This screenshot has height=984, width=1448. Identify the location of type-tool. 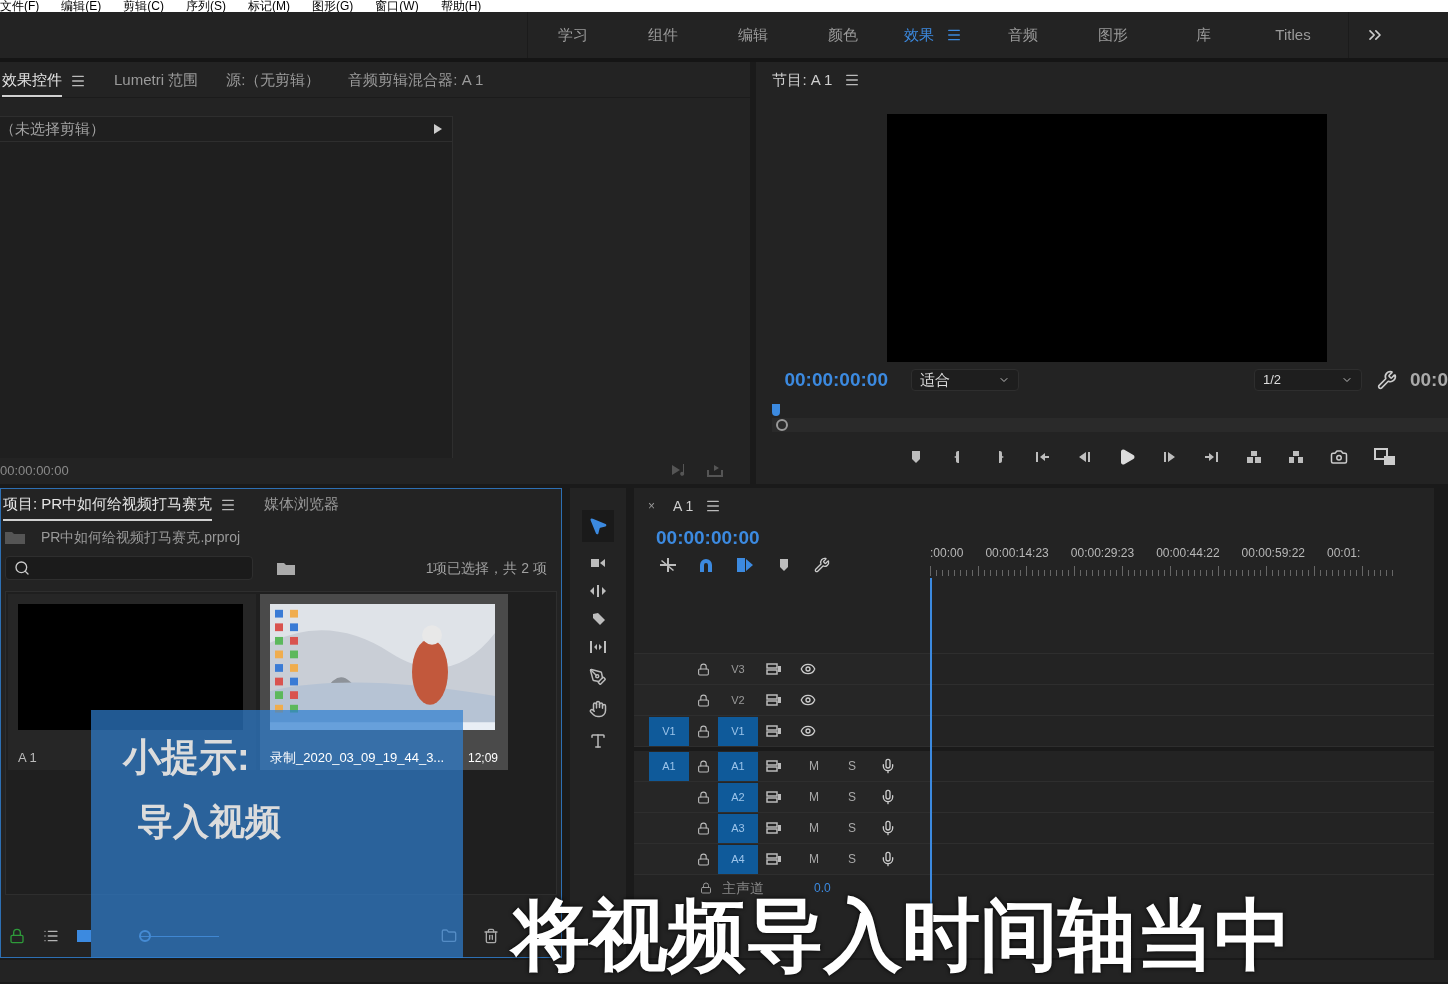
(598, 741).